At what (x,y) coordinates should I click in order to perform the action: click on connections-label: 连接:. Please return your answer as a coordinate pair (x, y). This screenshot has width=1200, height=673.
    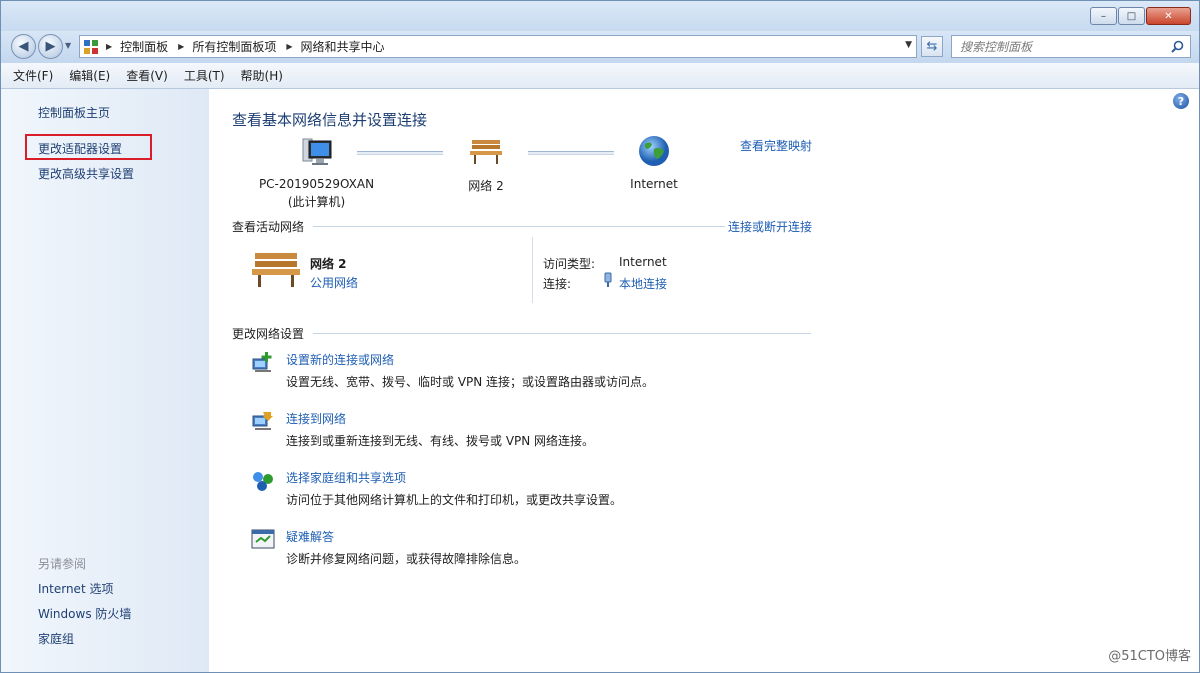
    Looking at the image, I should click on (557, 284).